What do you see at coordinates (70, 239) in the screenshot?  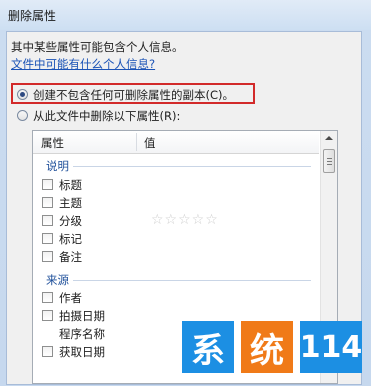 I see `property-tags: 标记` at bounding box center [70, 239].